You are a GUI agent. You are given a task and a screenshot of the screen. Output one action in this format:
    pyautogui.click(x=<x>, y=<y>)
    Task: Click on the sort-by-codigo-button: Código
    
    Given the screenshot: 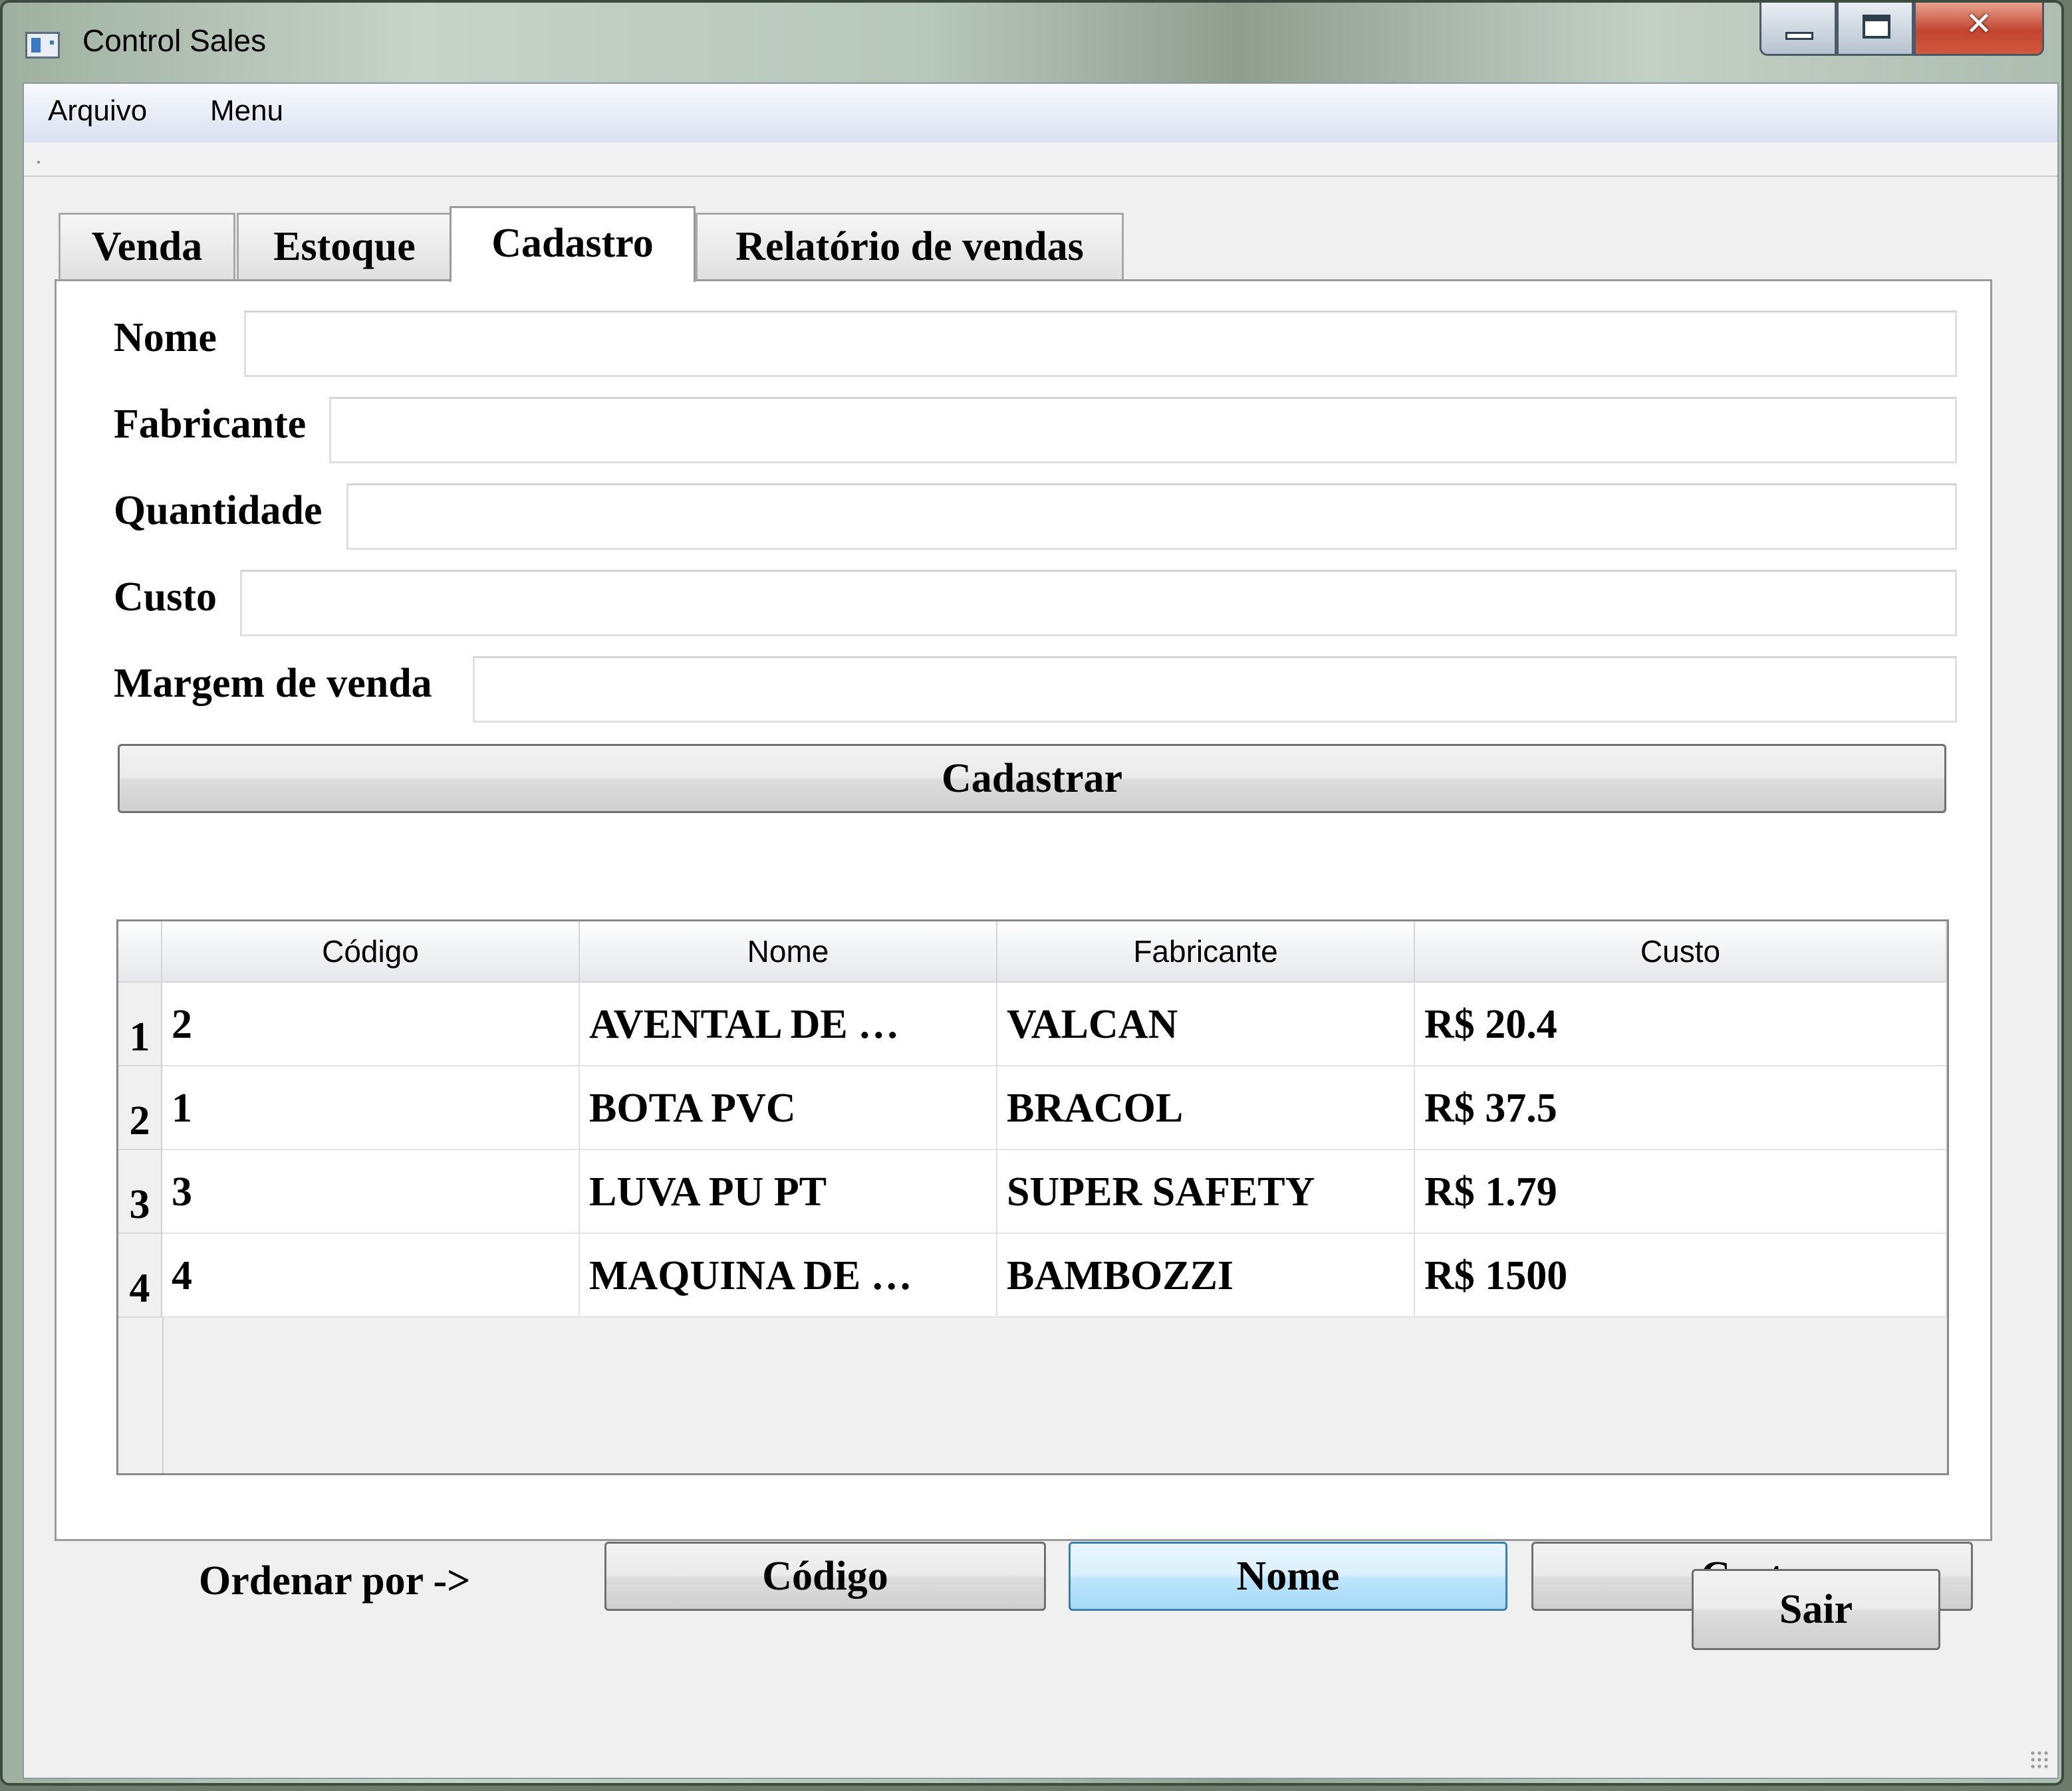 What is the action you would take?
    pyautogui.click(x=825, y=1576)
    